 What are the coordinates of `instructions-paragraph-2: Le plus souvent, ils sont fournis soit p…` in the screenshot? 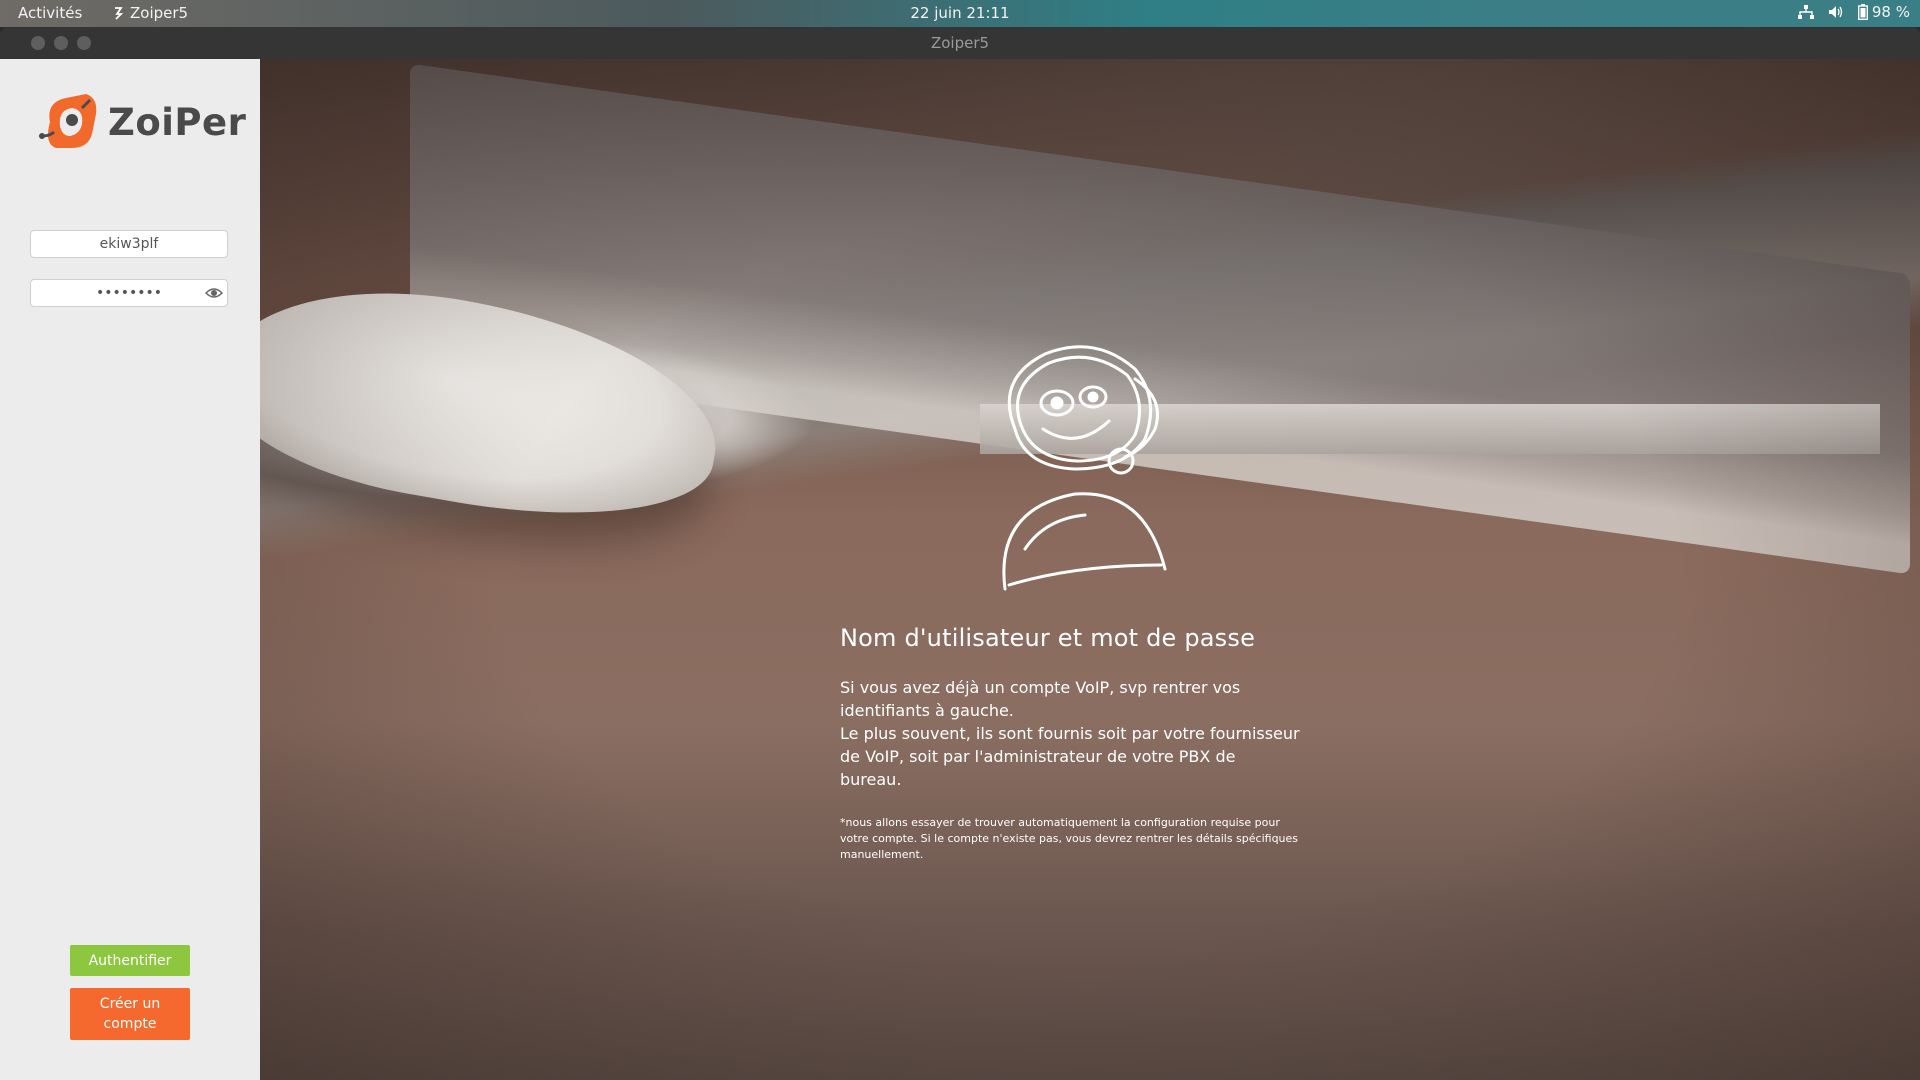 It's located at (1070, 756).